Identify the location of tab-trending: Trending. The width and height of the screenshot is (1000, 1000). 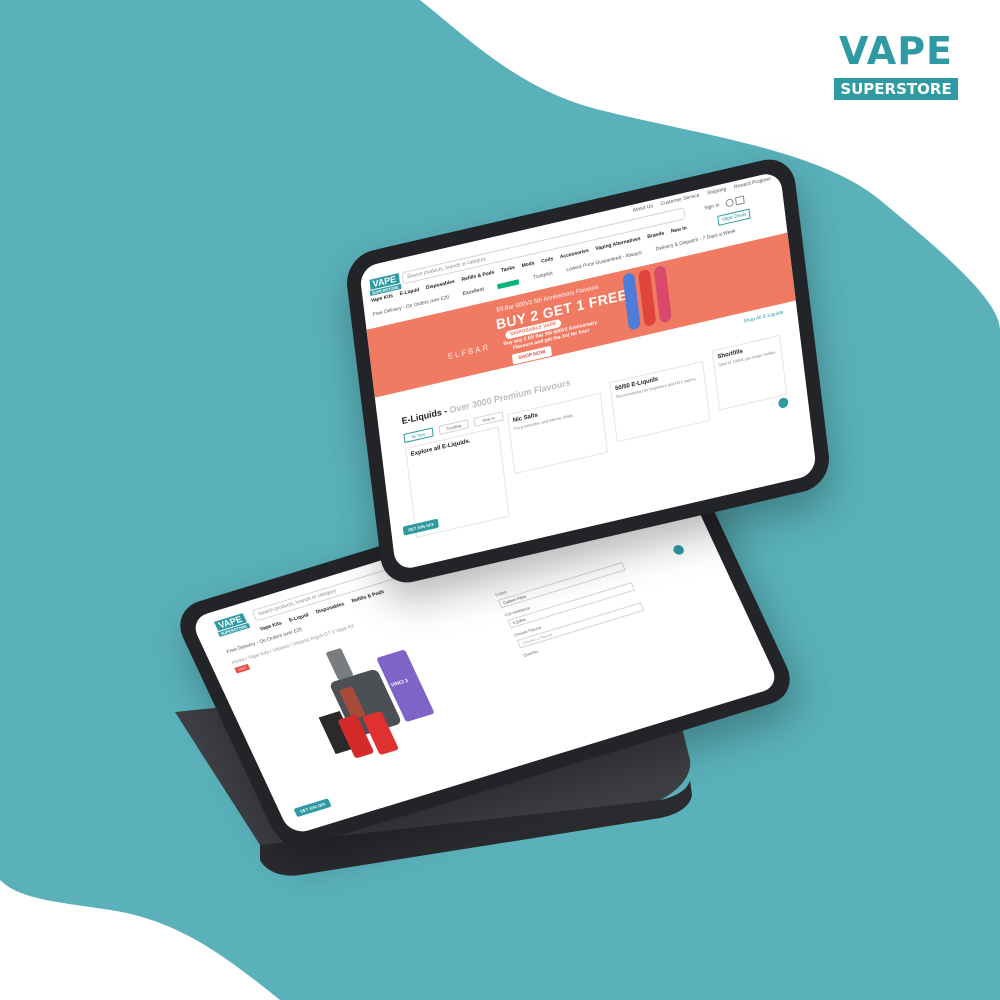
(453, 427).